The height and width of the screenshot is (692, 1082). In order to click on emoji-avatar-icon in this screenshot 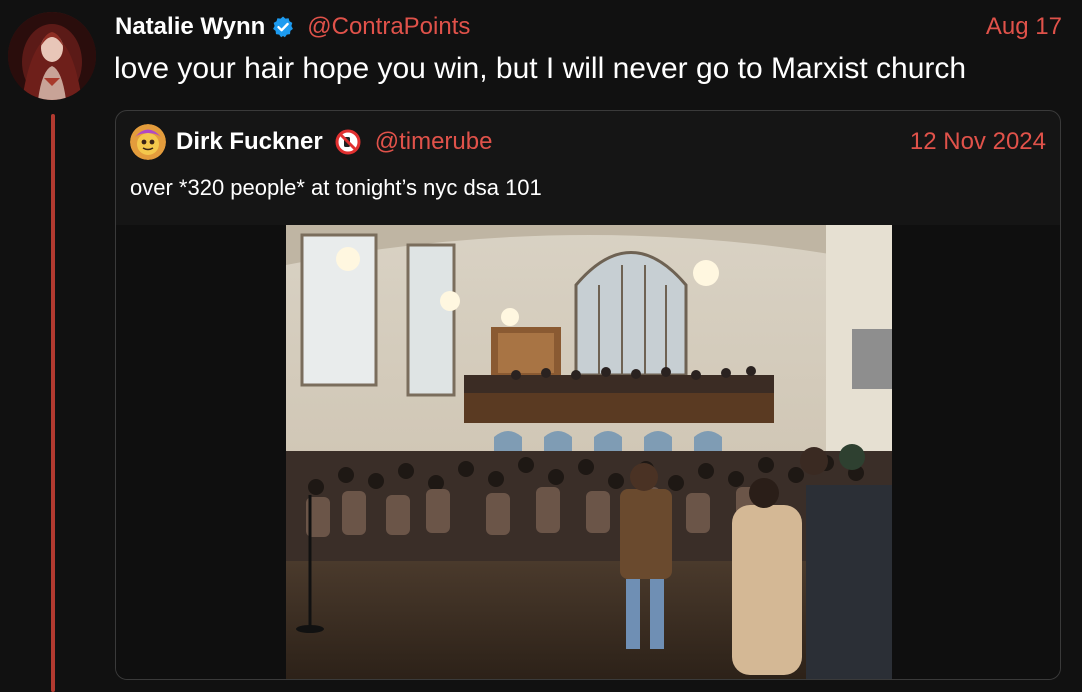, I will do `click(148, 142)`.